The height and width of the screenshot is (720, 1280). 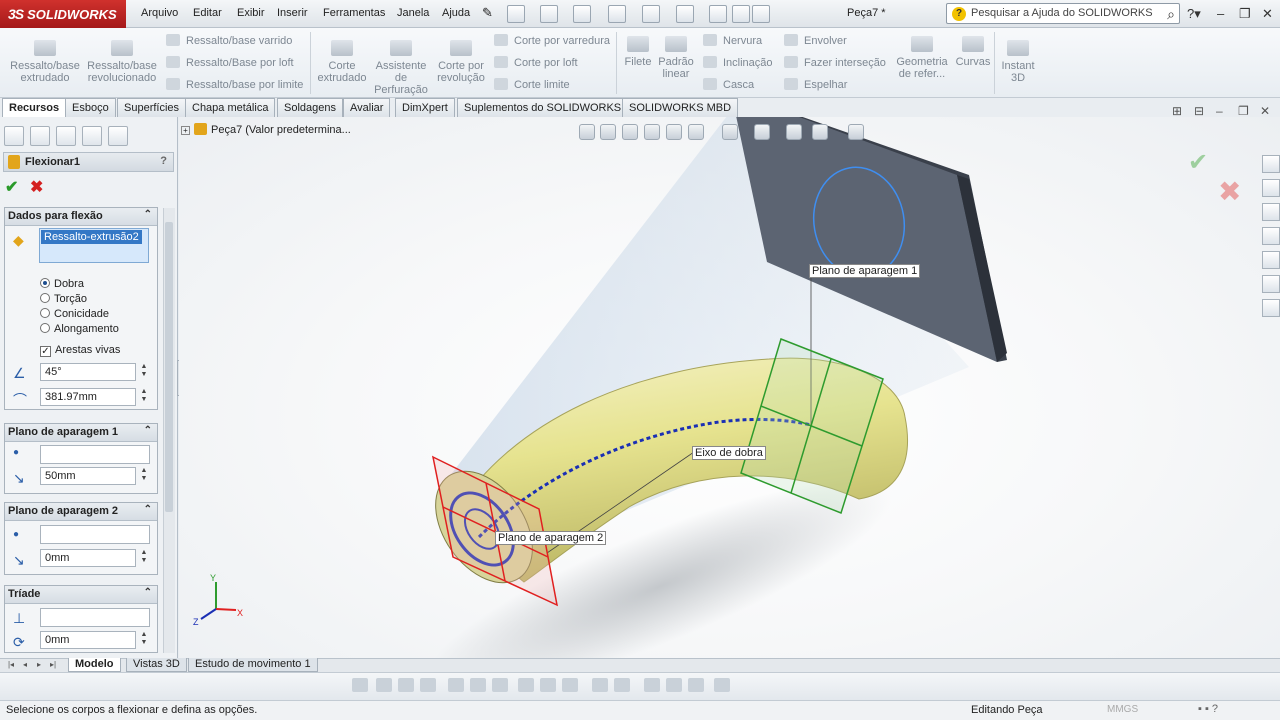 What do you see at coordinates (652, 132) in the screenshot?
I see `section-view-icon` at bounding box center [652, 132].